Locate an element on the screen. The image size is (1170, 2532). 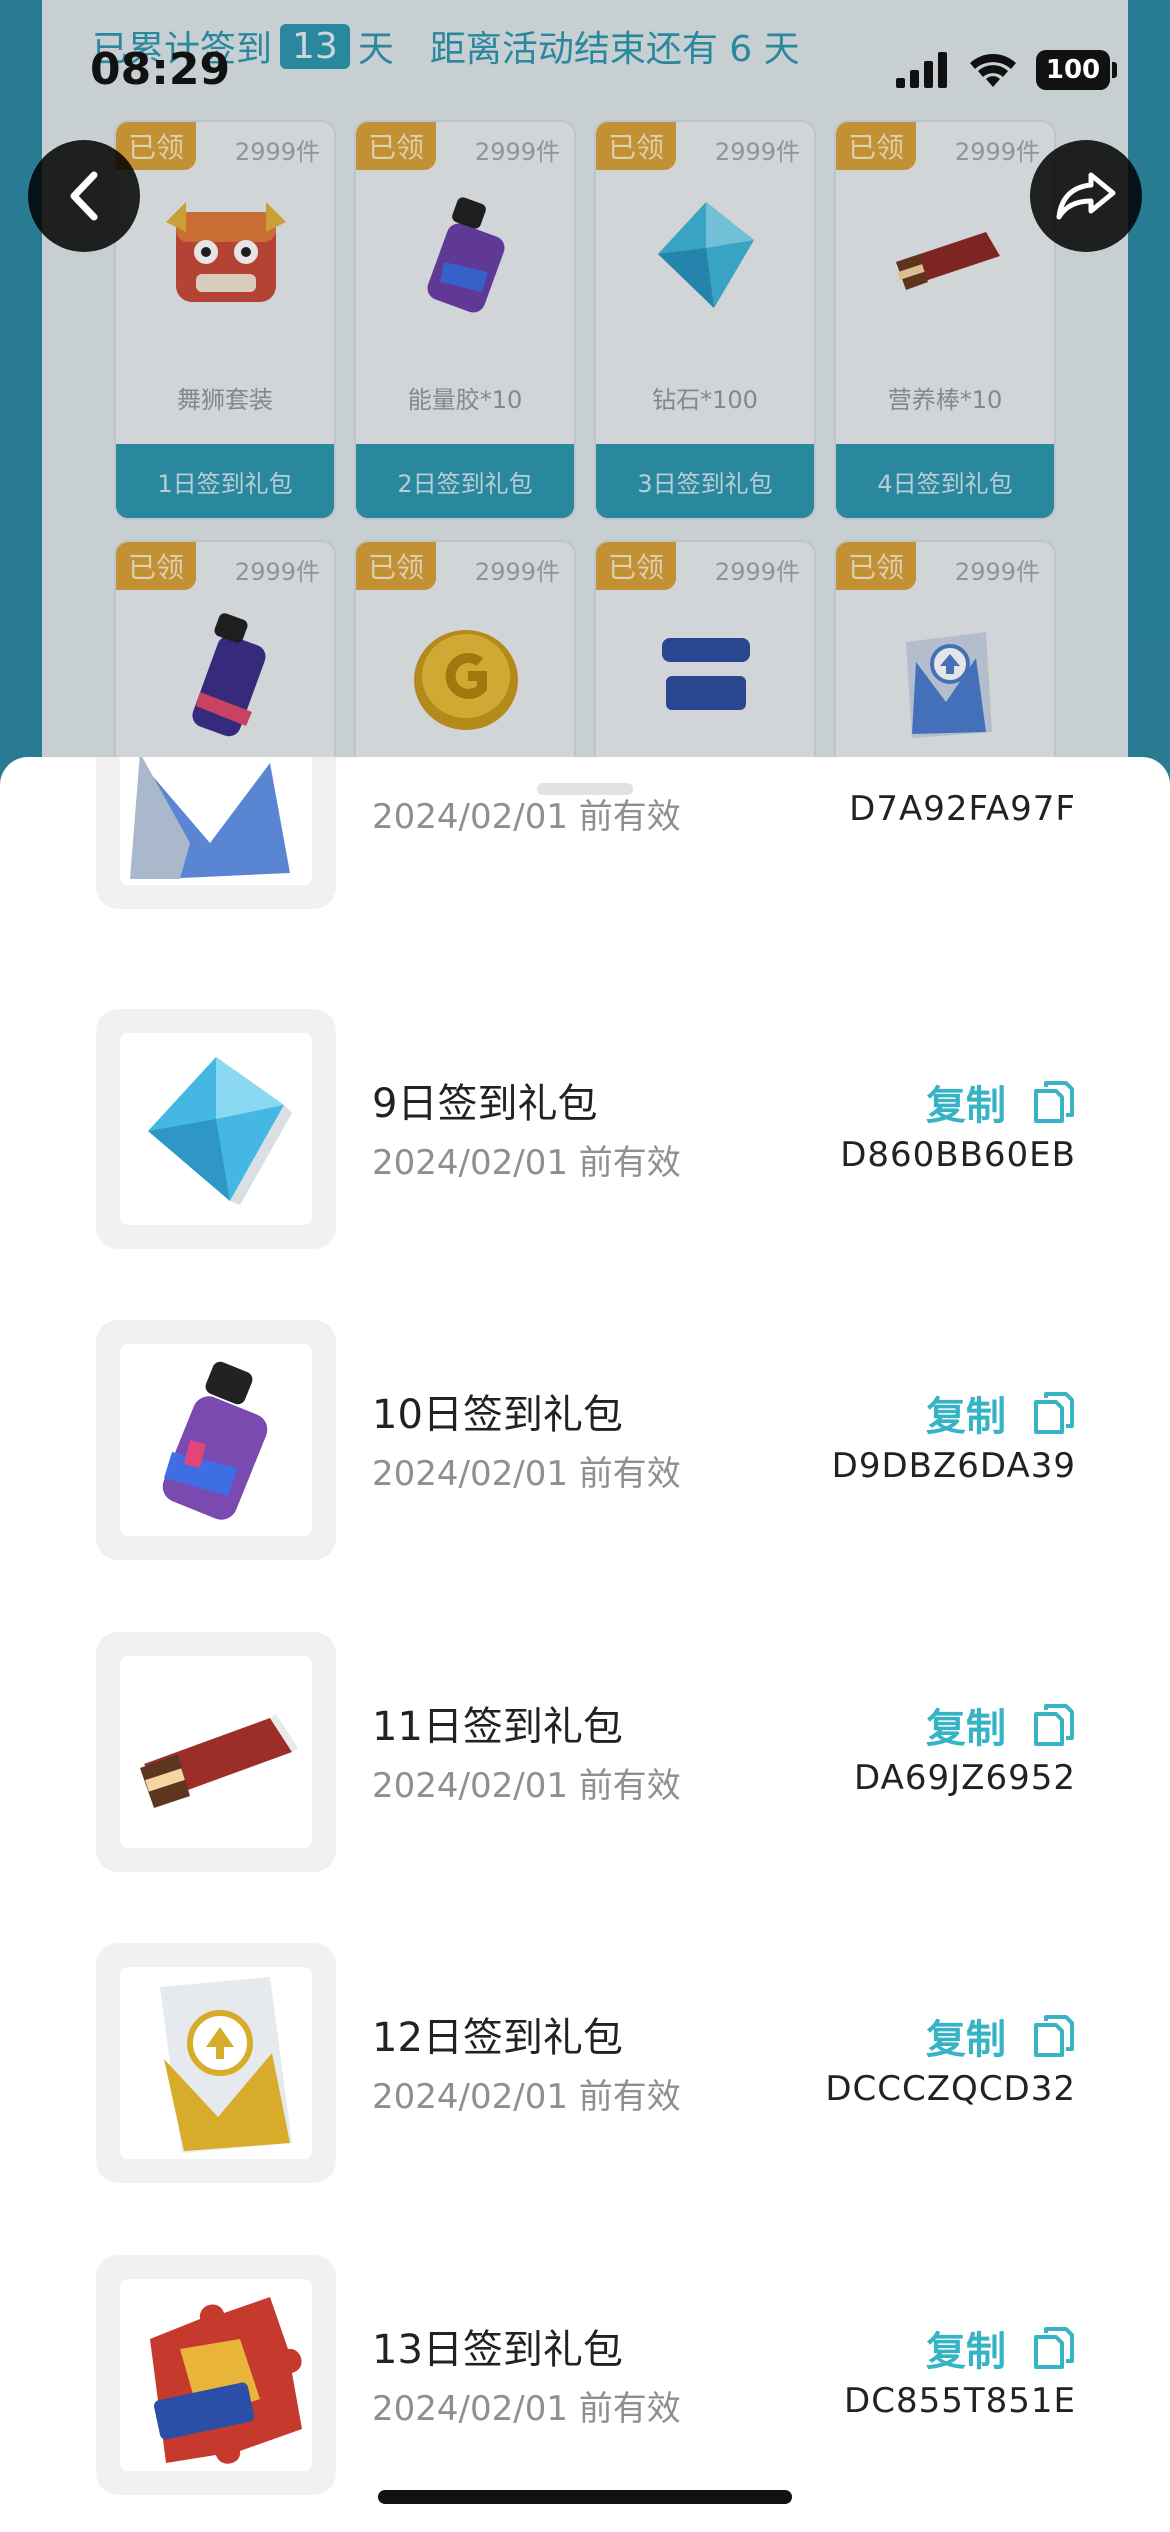
diamond-icon is located at coordinates (220, 1131).